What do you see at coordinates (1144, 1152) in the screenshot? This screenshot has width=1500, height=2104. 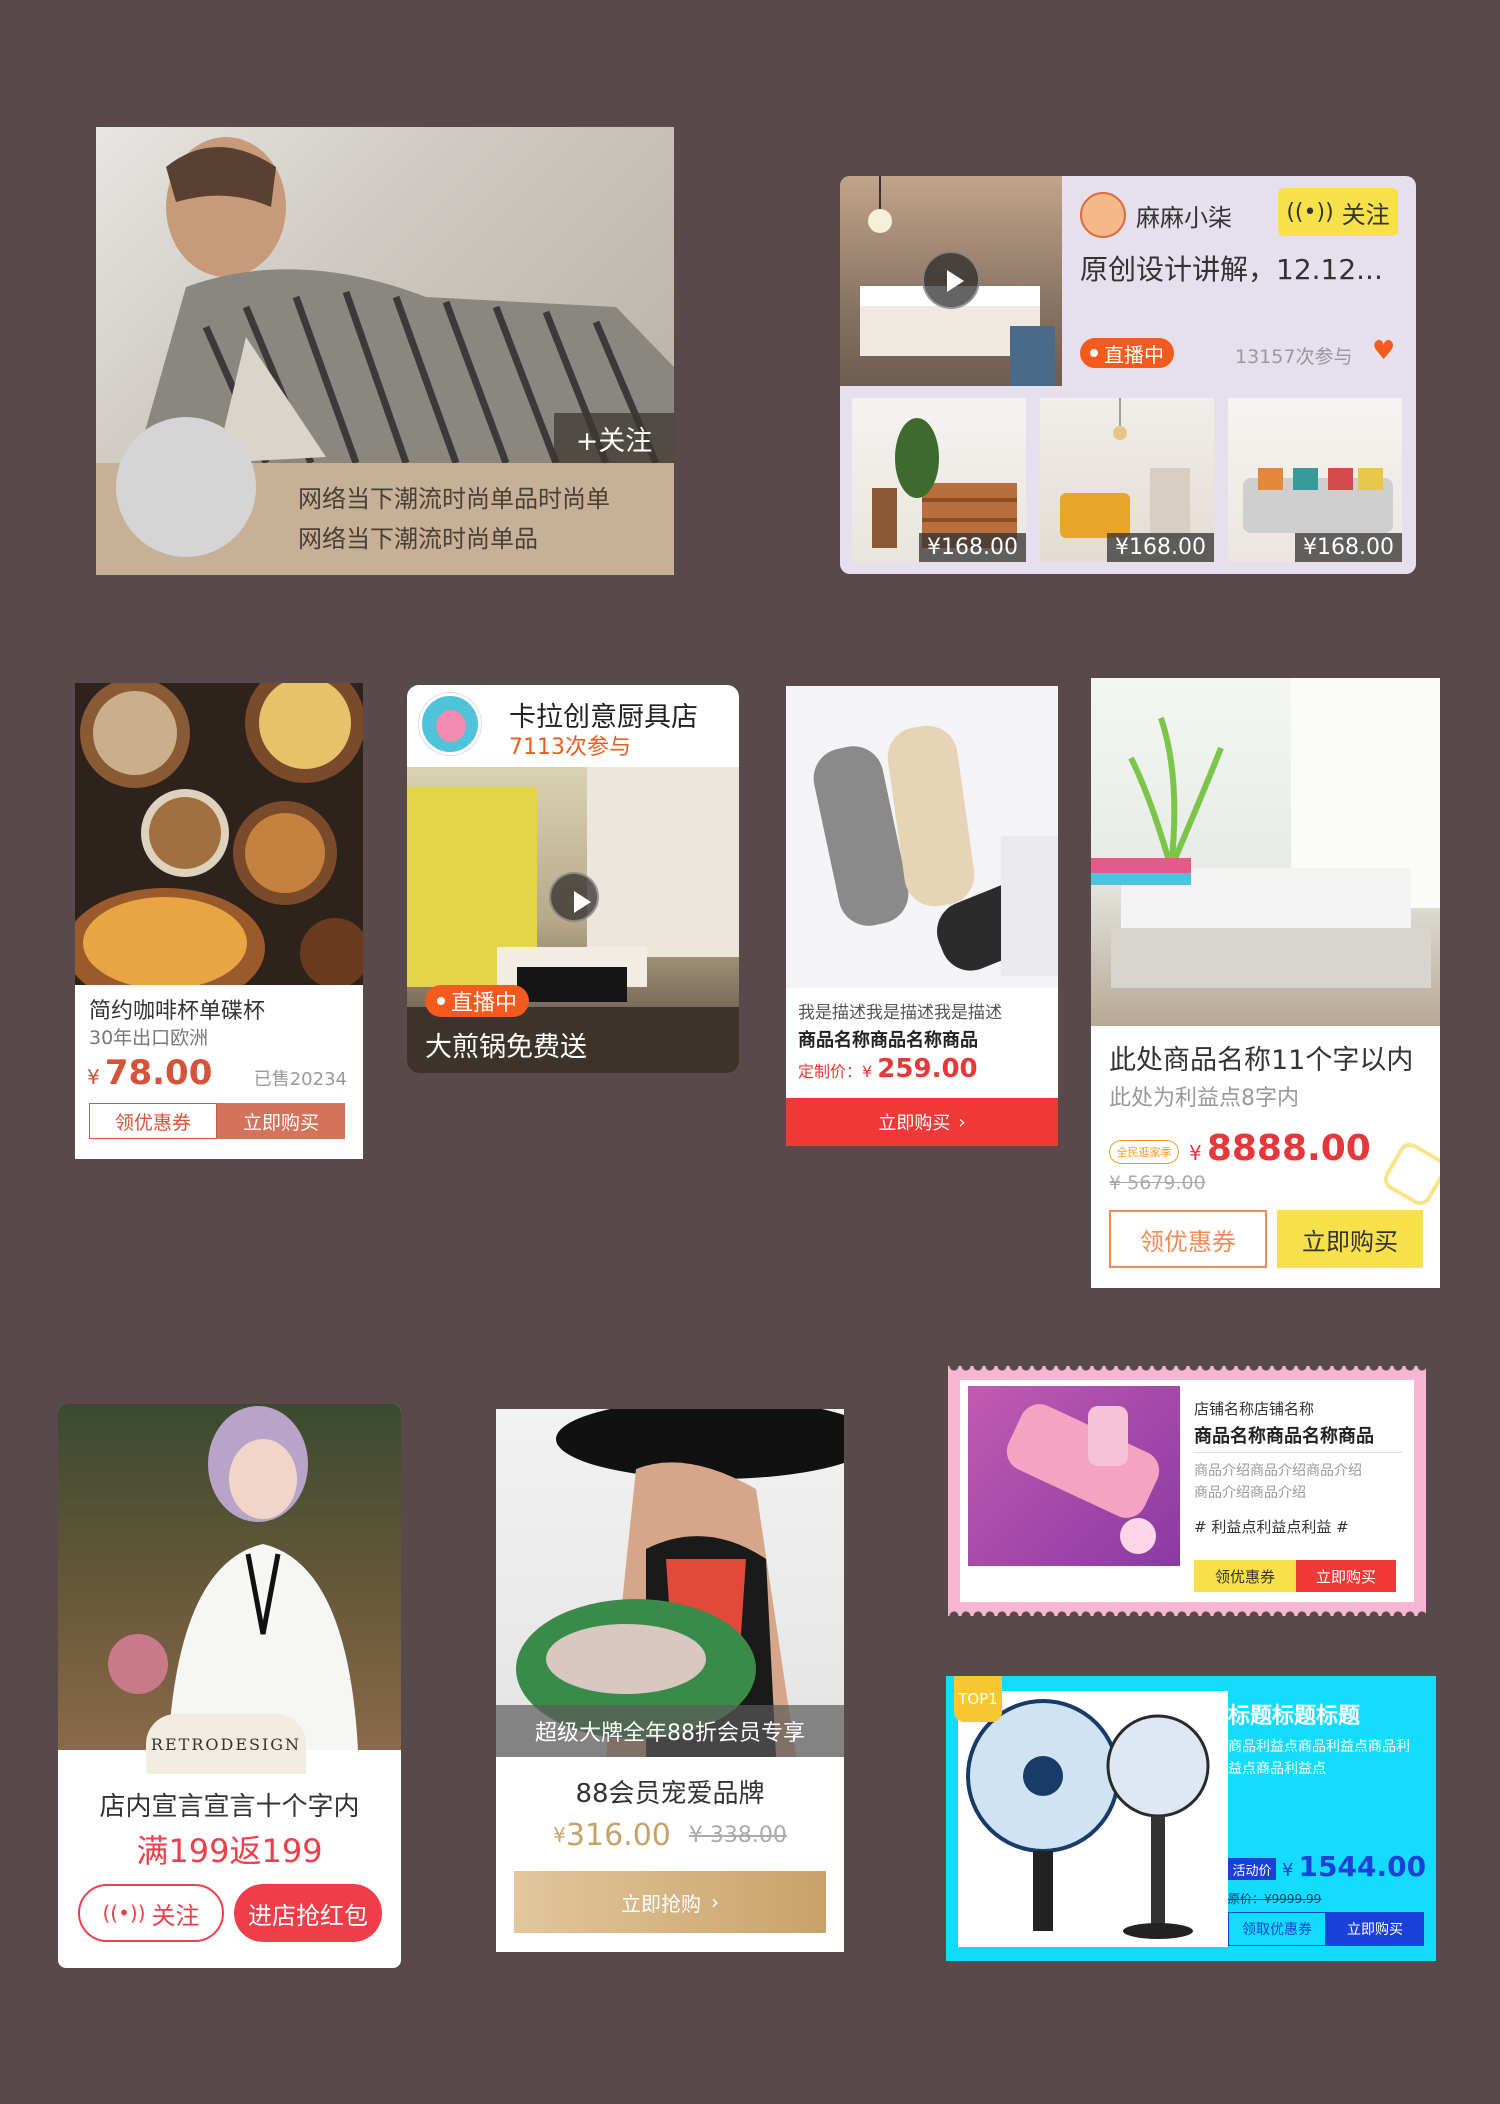 I see `promo-badge: 全民逛家季` at bounding box center [1144, 1152].